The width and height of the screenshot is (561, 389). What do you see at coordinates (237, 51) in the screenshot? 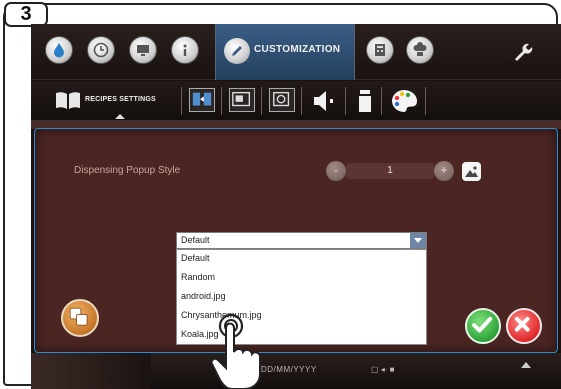
I see `pen-icon` at bounding box center [237, 51].